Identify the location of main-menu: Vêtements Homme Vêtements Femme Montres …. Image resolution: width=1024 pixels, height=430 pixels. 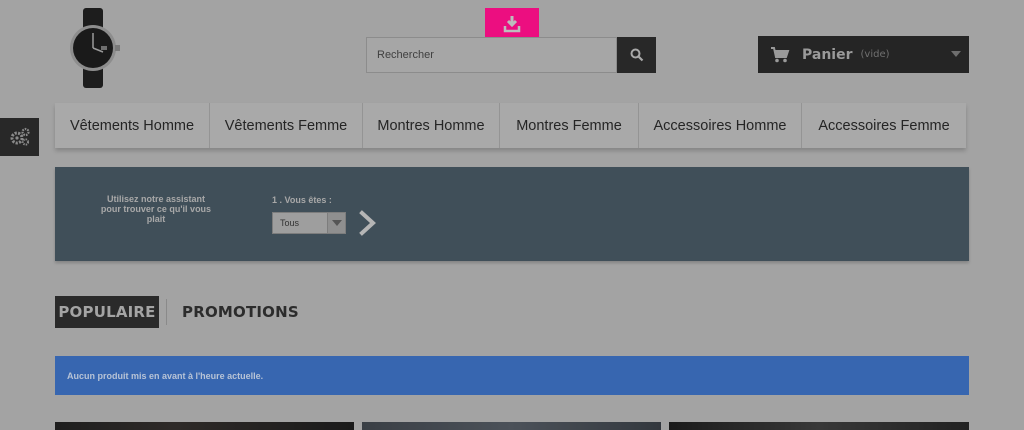
(510, 125).